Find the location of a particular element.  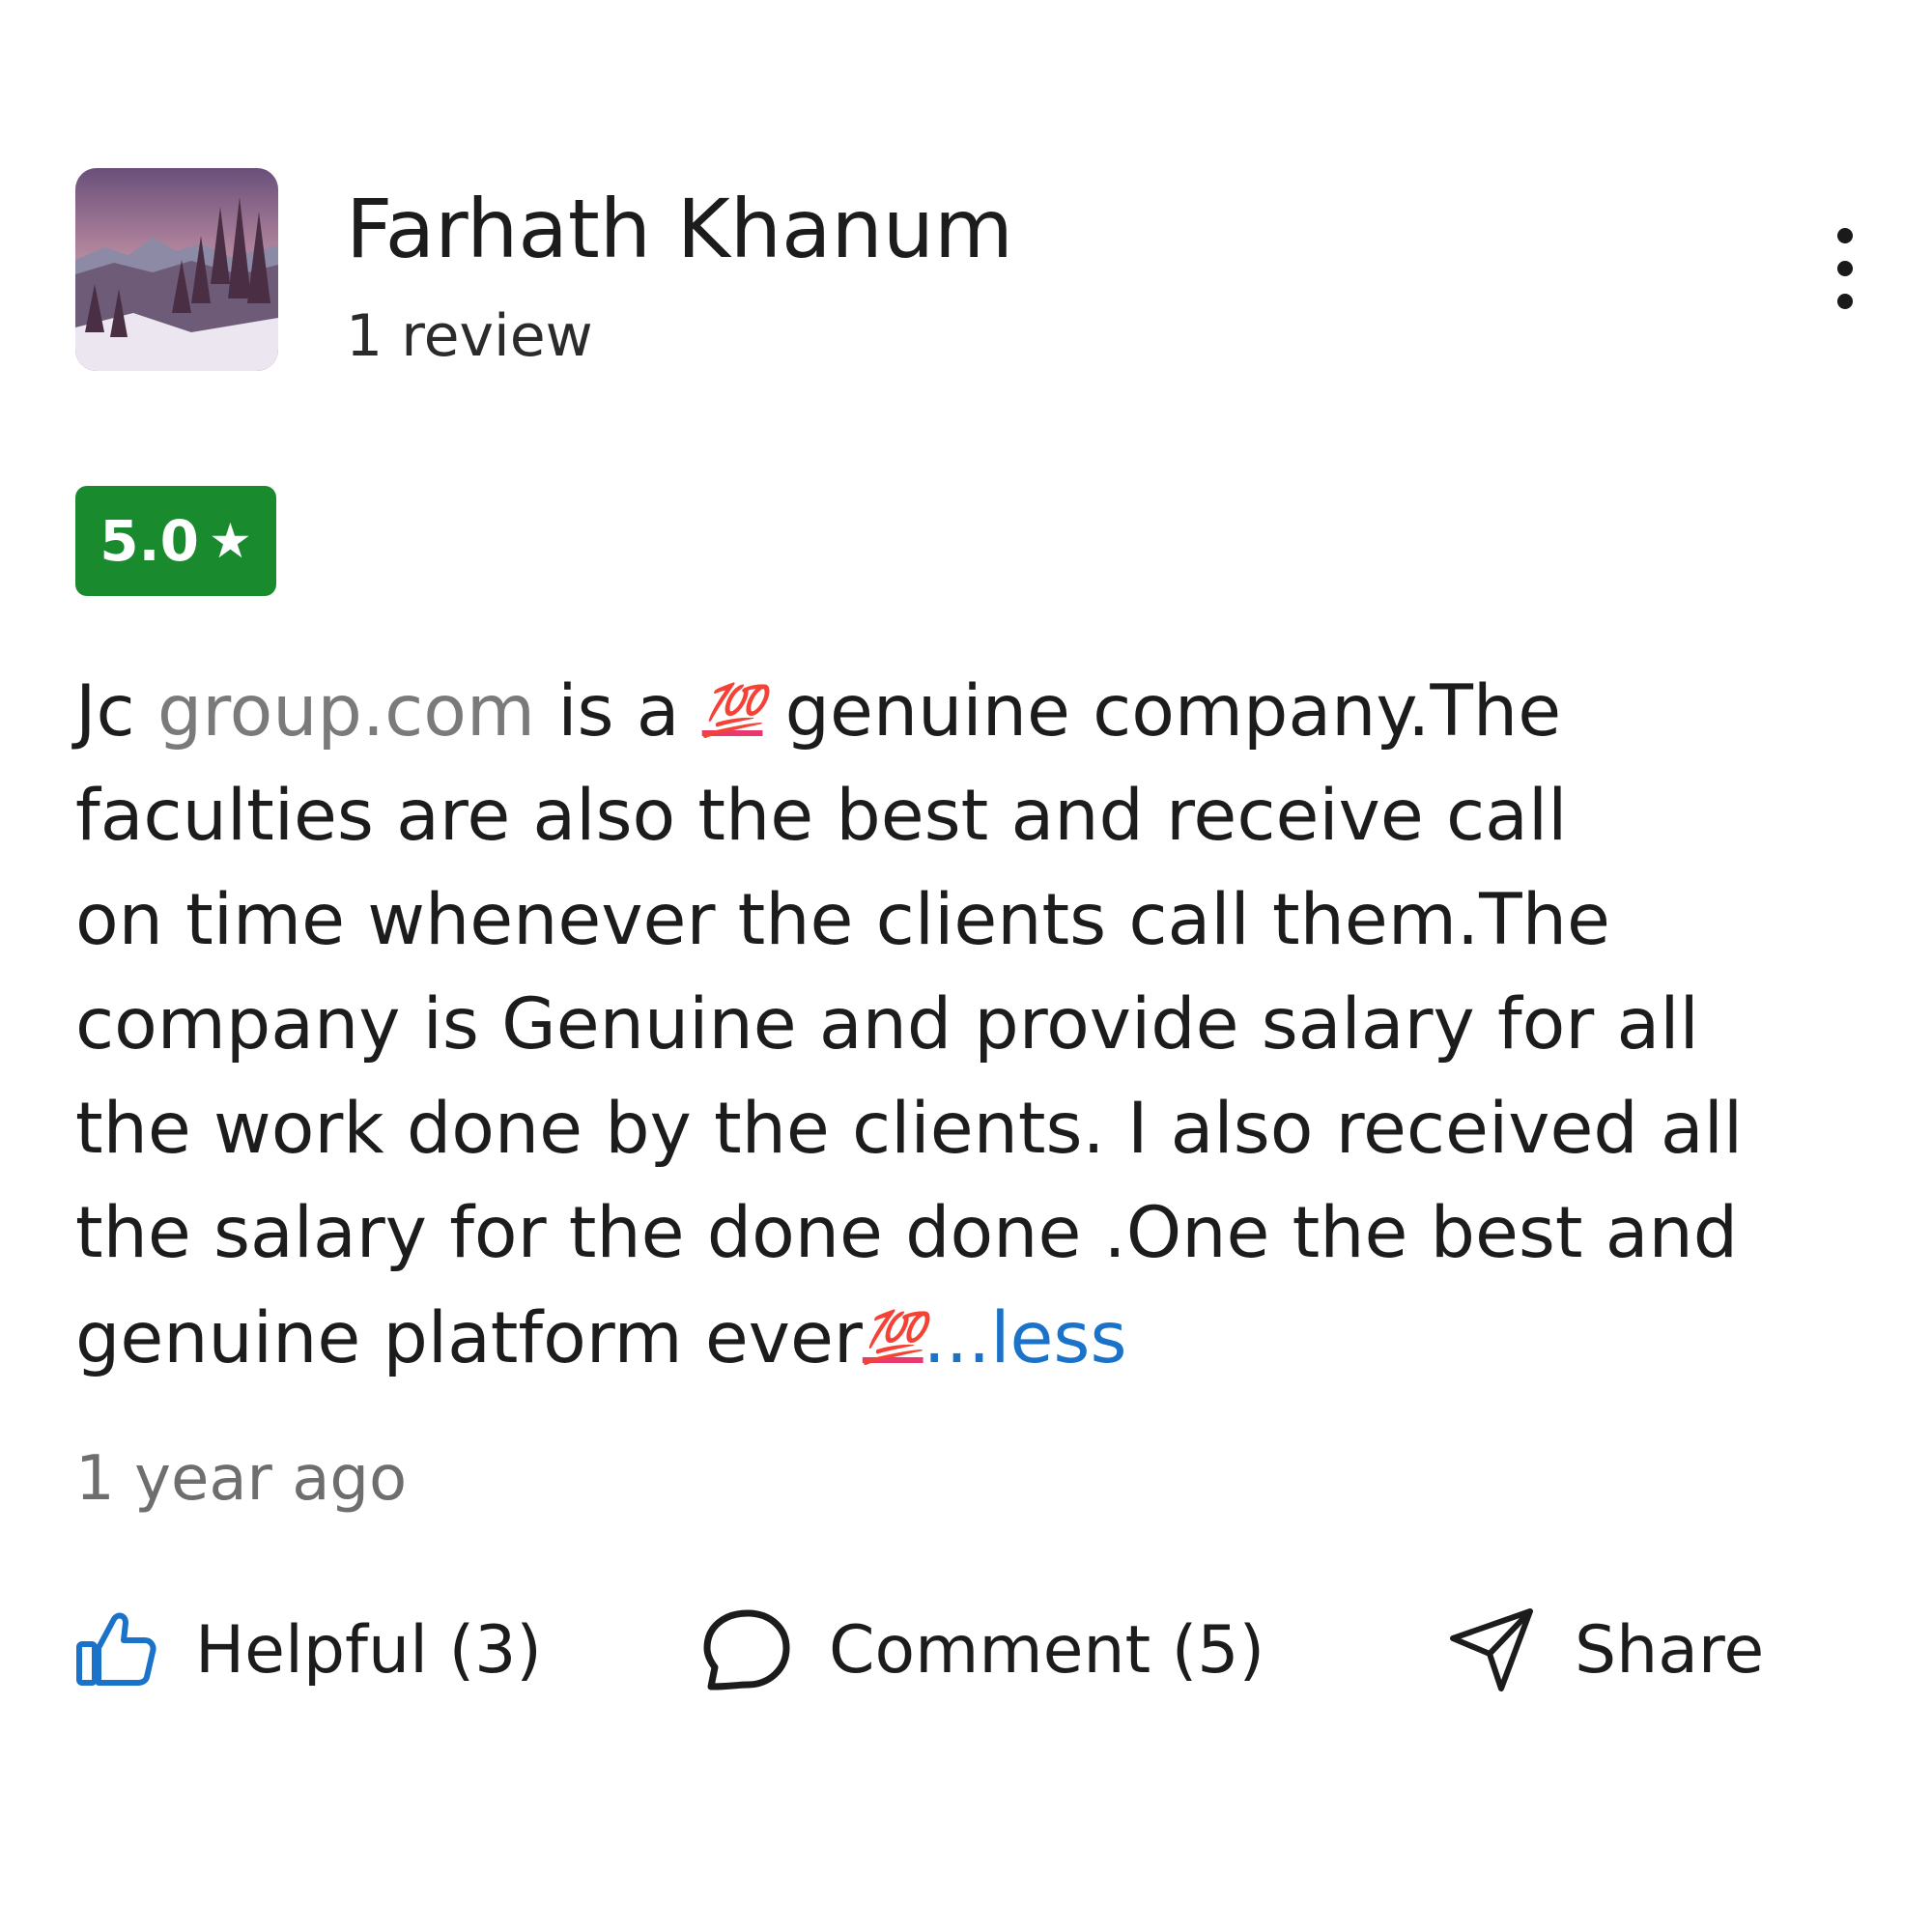

thumbs-up-icon is located at coordinates (116, 1649).